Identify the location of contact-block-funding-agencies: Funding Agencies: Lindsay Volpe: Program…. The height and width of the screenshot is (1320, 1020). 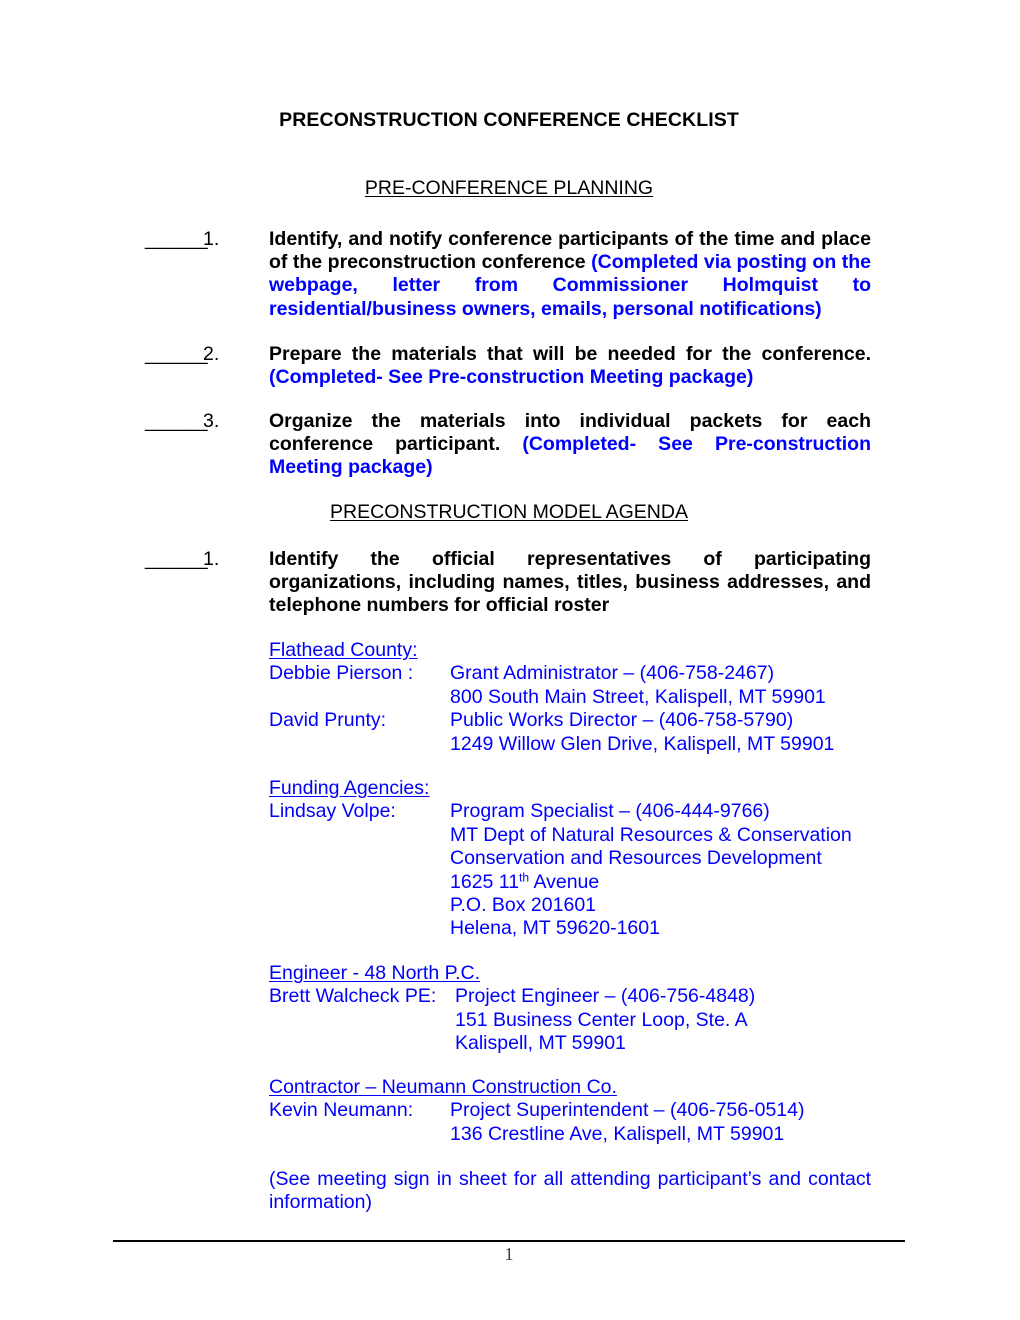
(579, 859).